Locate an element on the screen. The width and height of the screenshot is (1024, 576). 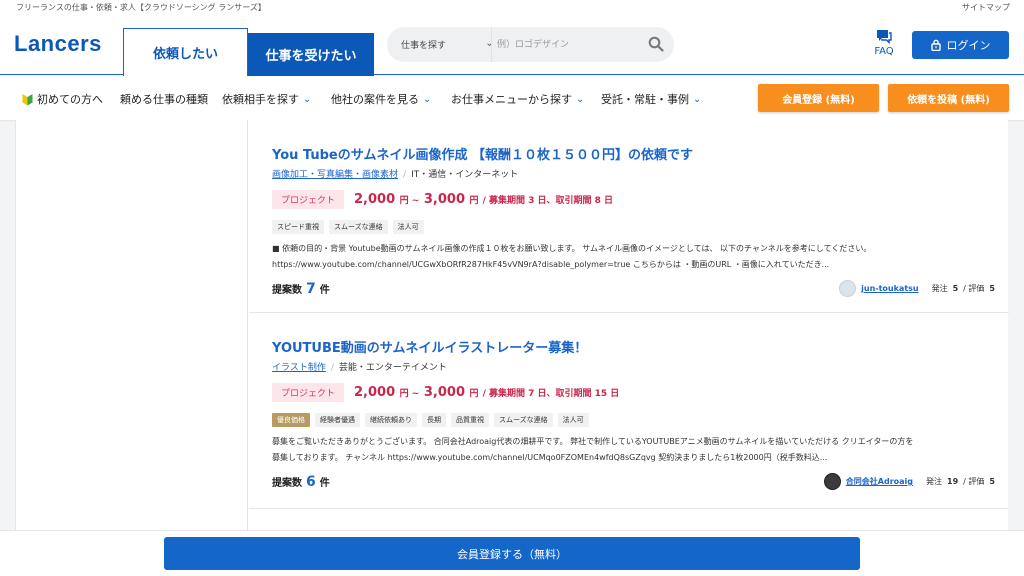
tag-list: 優良価格 経験者優遇 継続依頼あり 長期 品質重視 スムーズな連絡 法人可 is located at coordinates (430, 420).